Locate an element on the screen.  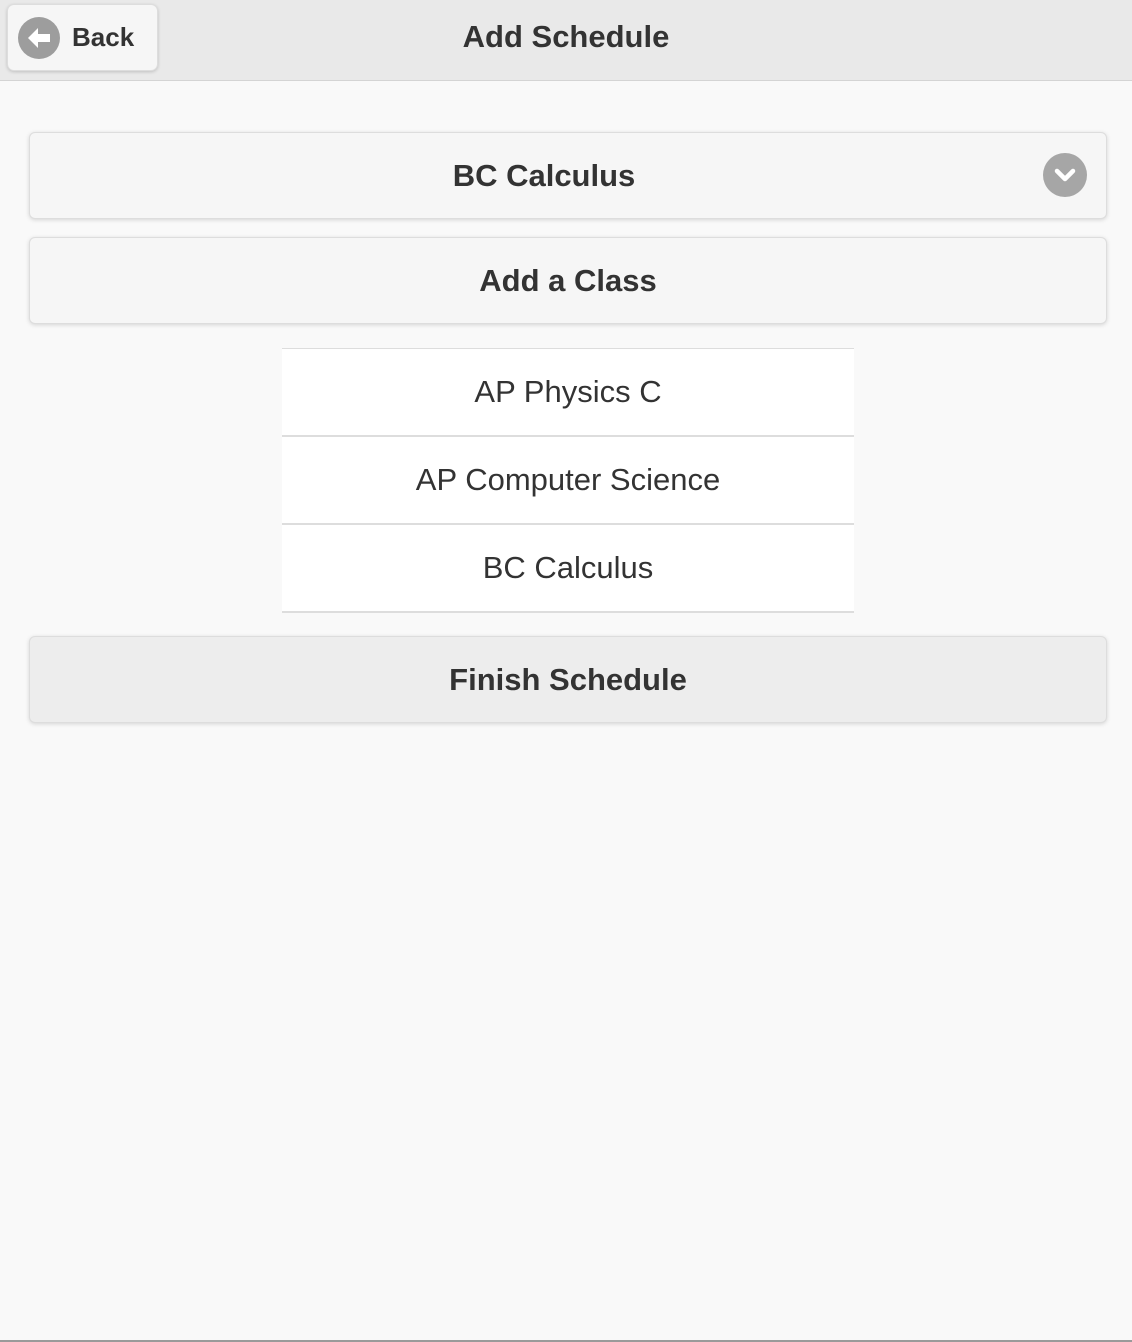
chevron-down-icon is located at coordinates (1065, 175).